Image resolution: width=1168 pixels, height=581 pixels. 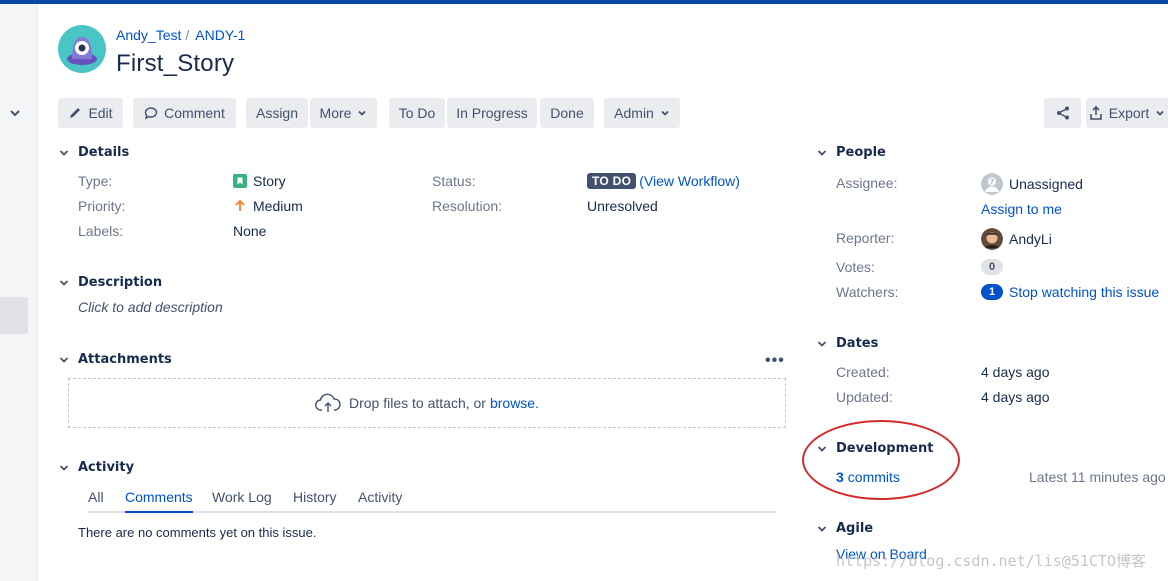 I want to click on assign-button: Assign, so click(x=277, y=113).